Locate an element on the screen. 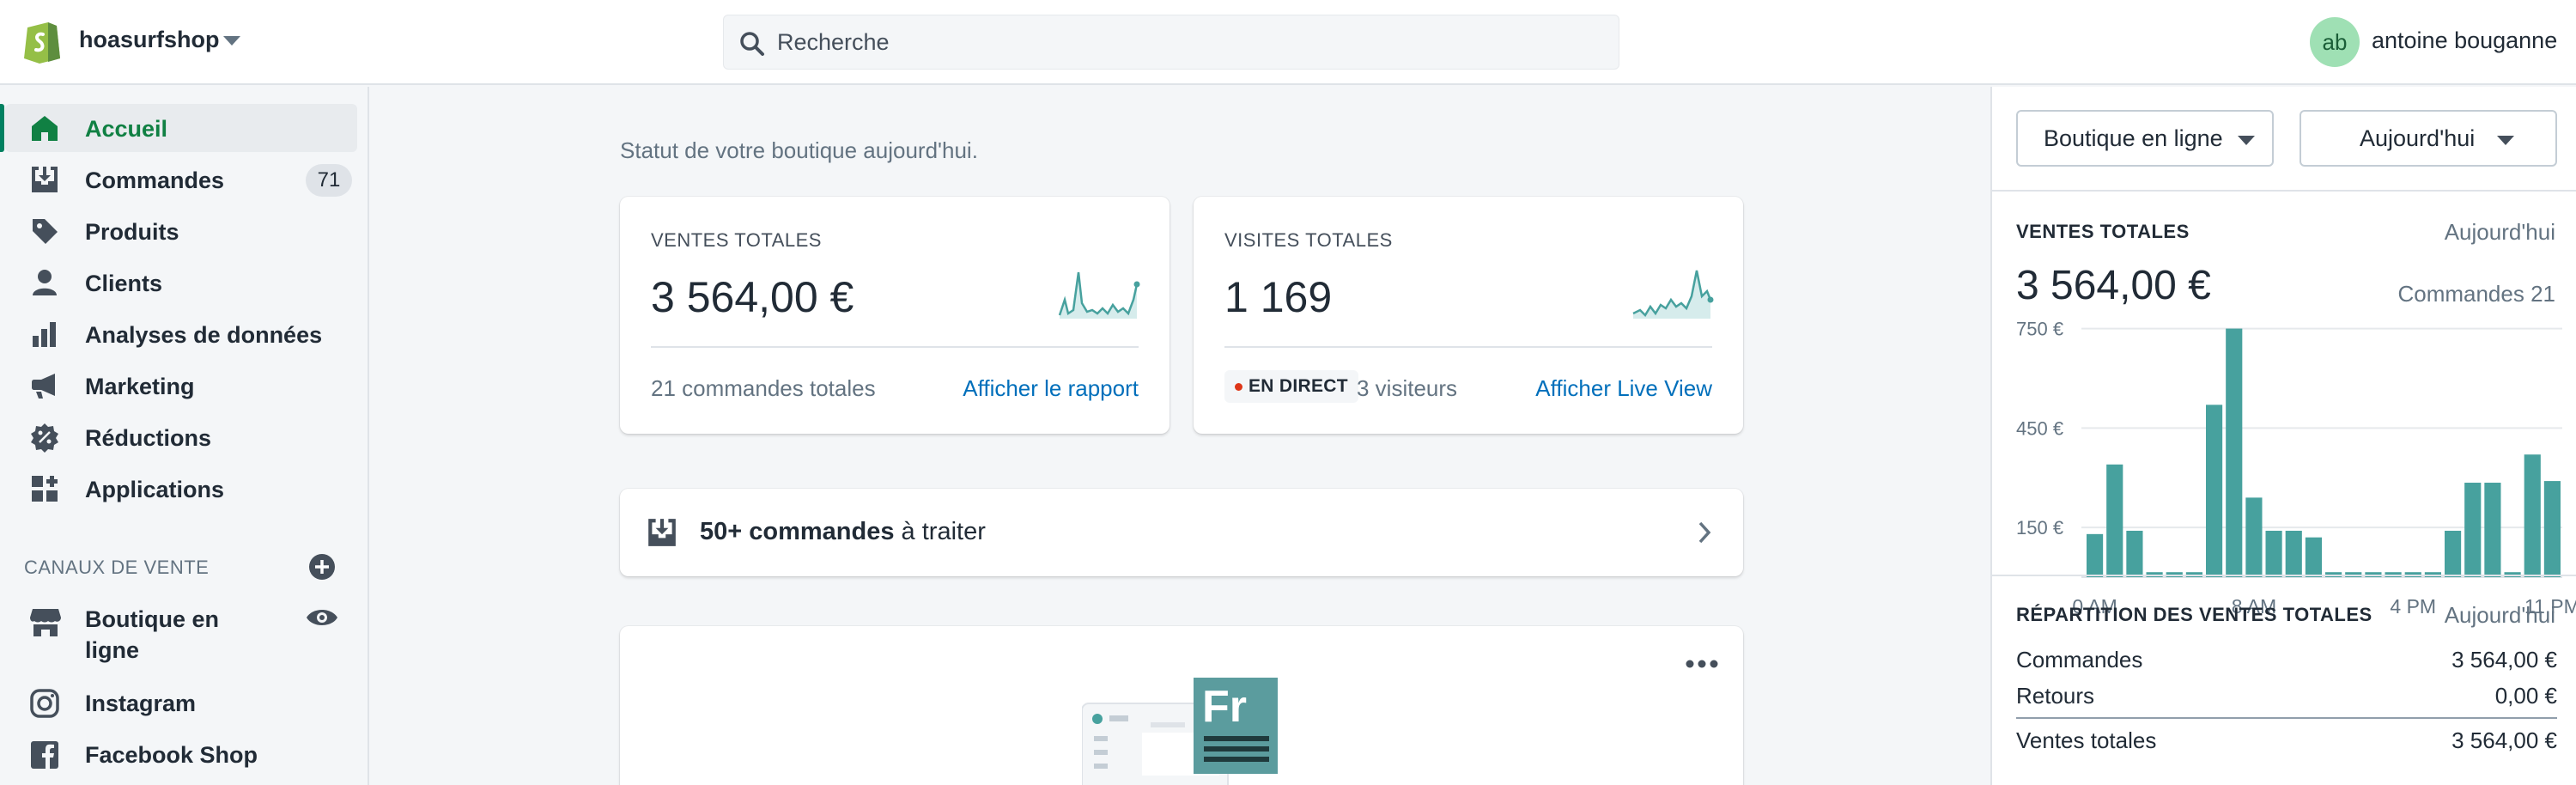 The width and height of the screenshot is (2576, 785). channel-label: Instagram is located at coordinates (141, 703).